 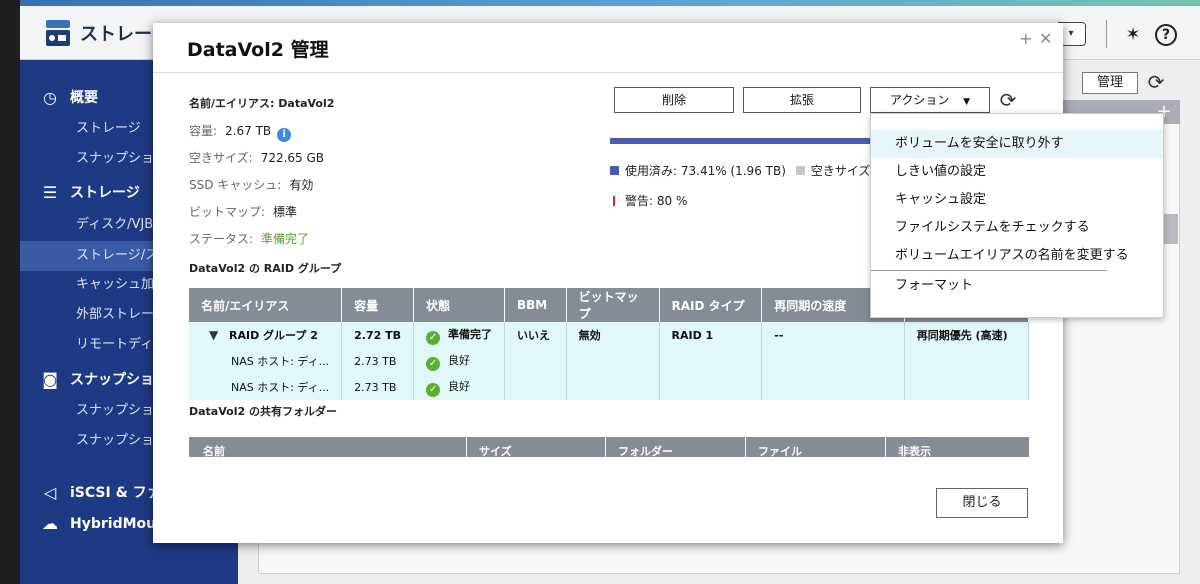 What do you see at coordinates (256, 157) in the screenshot?
I see `free-size-row: 空きサイズ: 722.65 GB` at bounding box center [256, 157].